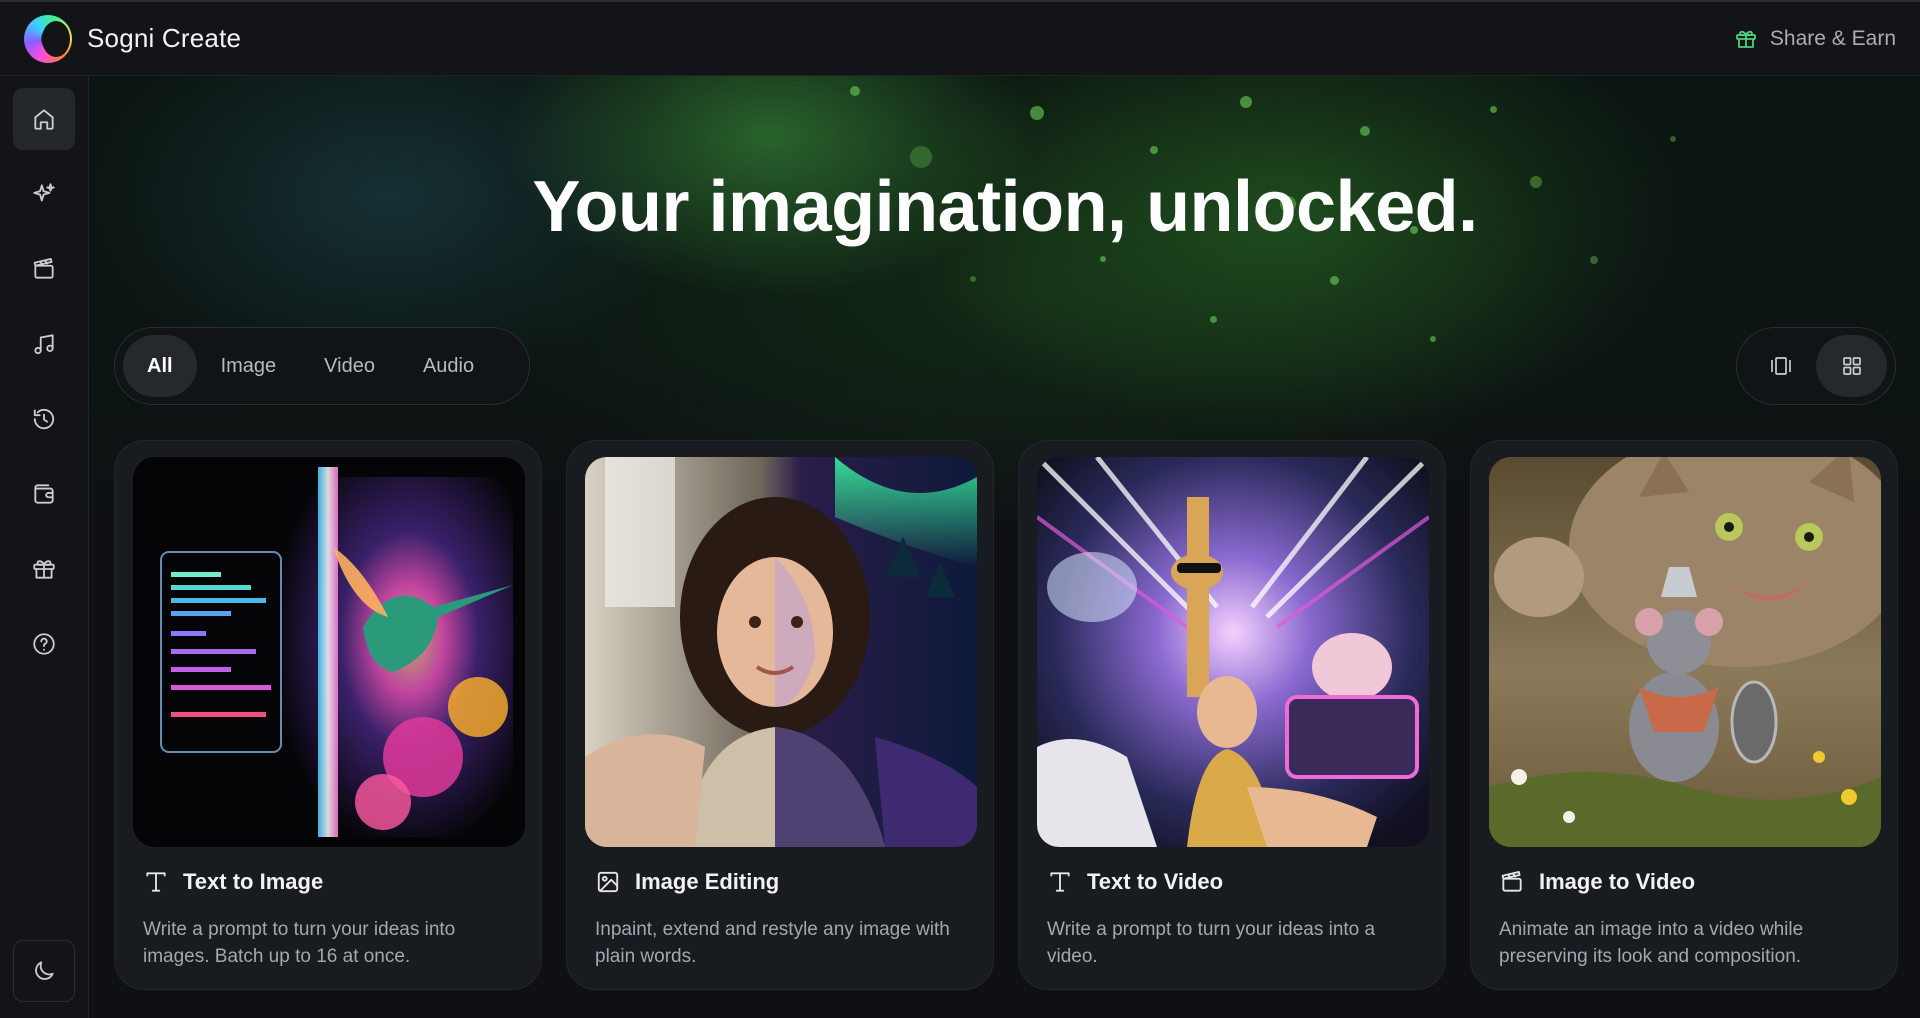  I want to click on sidebar-item-sparkle, so click(44, 194).